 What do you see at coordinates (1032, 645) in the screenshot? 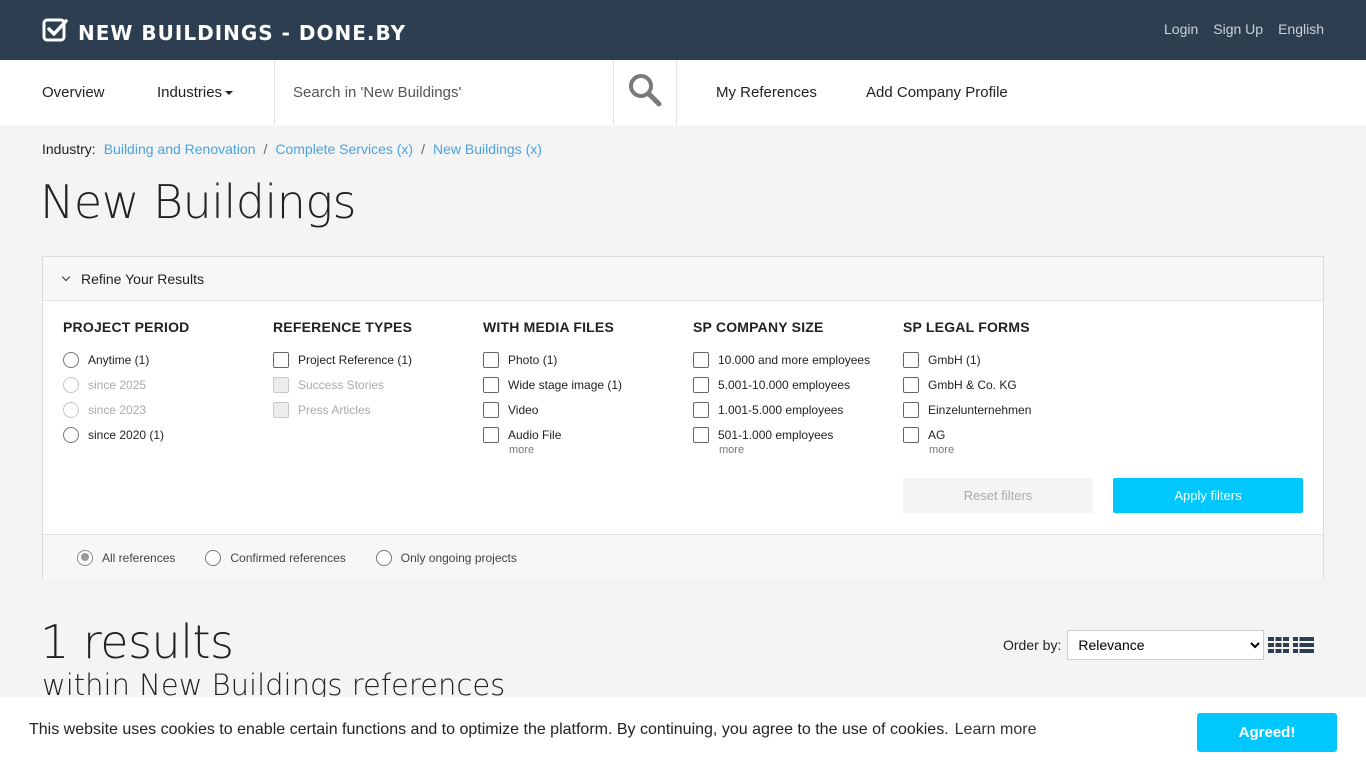
I see `order-by-label: Order by:` at bounding box center [1032, 645].